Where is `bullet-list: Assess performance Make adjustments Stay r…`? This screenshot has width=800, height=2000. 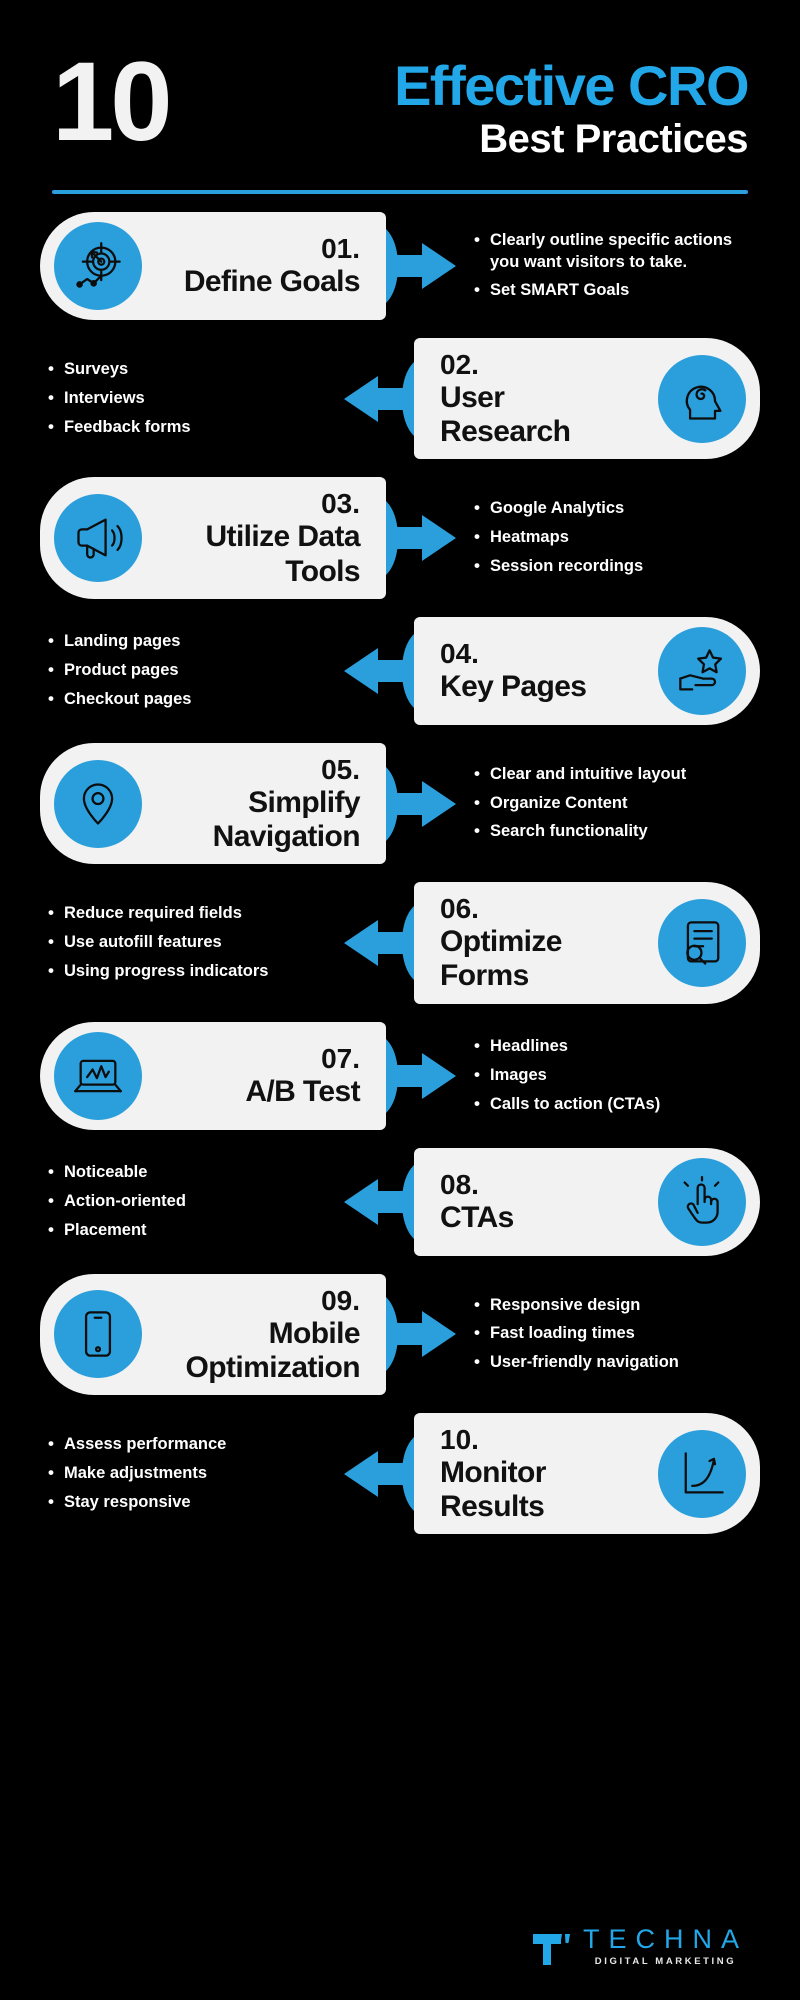
bullet-list: Assess performance Make adjustments Stay r… is located at coordinates (187, 1473).